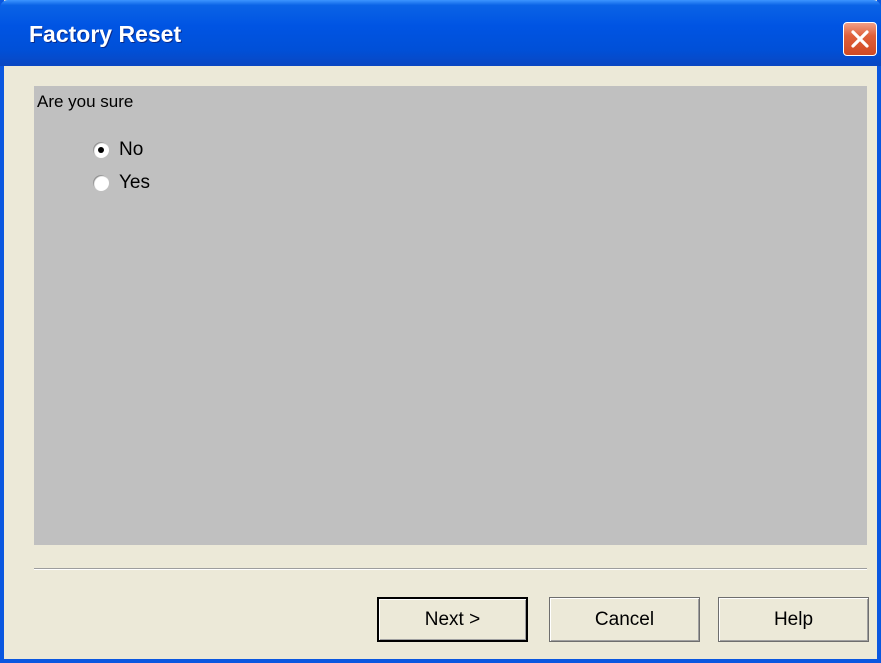 Image resolution: width=881 pixels, height=663 pixels. Describe the element at coordinates (452, 619) in the screenshot. I see `next-button: Next >` at that location.